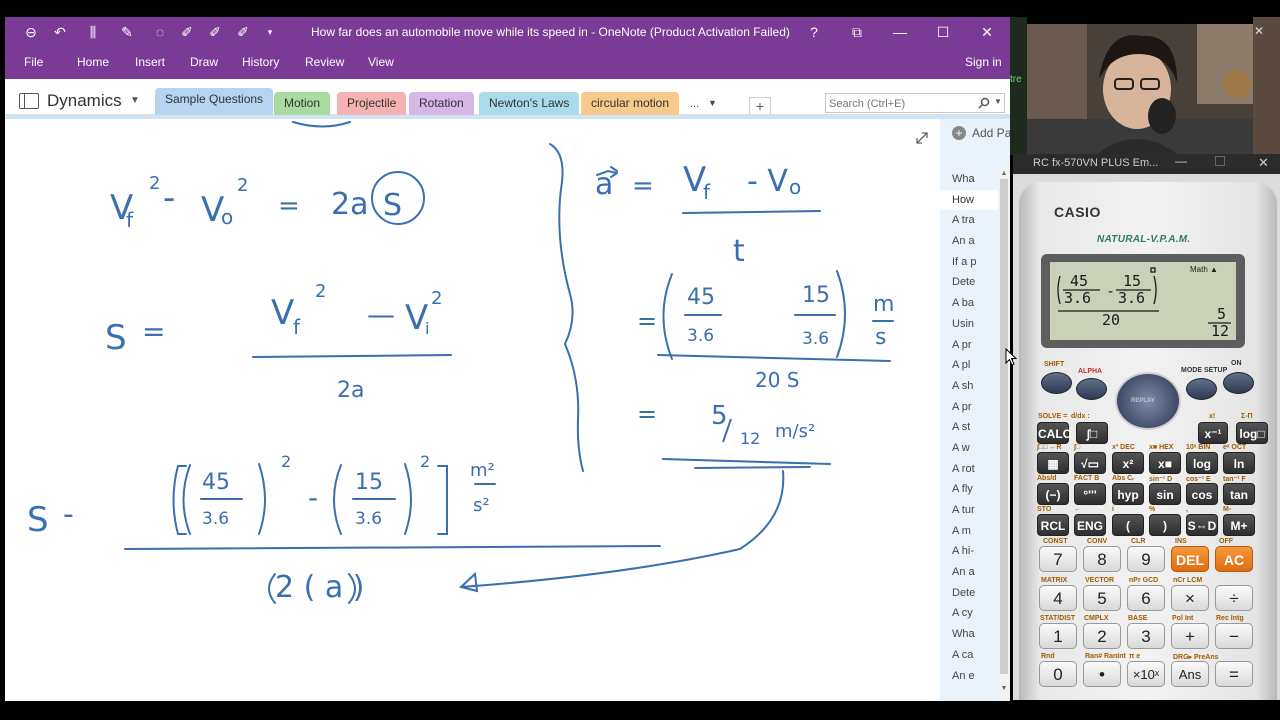  What do you see at coordinates (33, 62) in the screenshot?
I see `menu-file: File` at bounding box center [33, 62].